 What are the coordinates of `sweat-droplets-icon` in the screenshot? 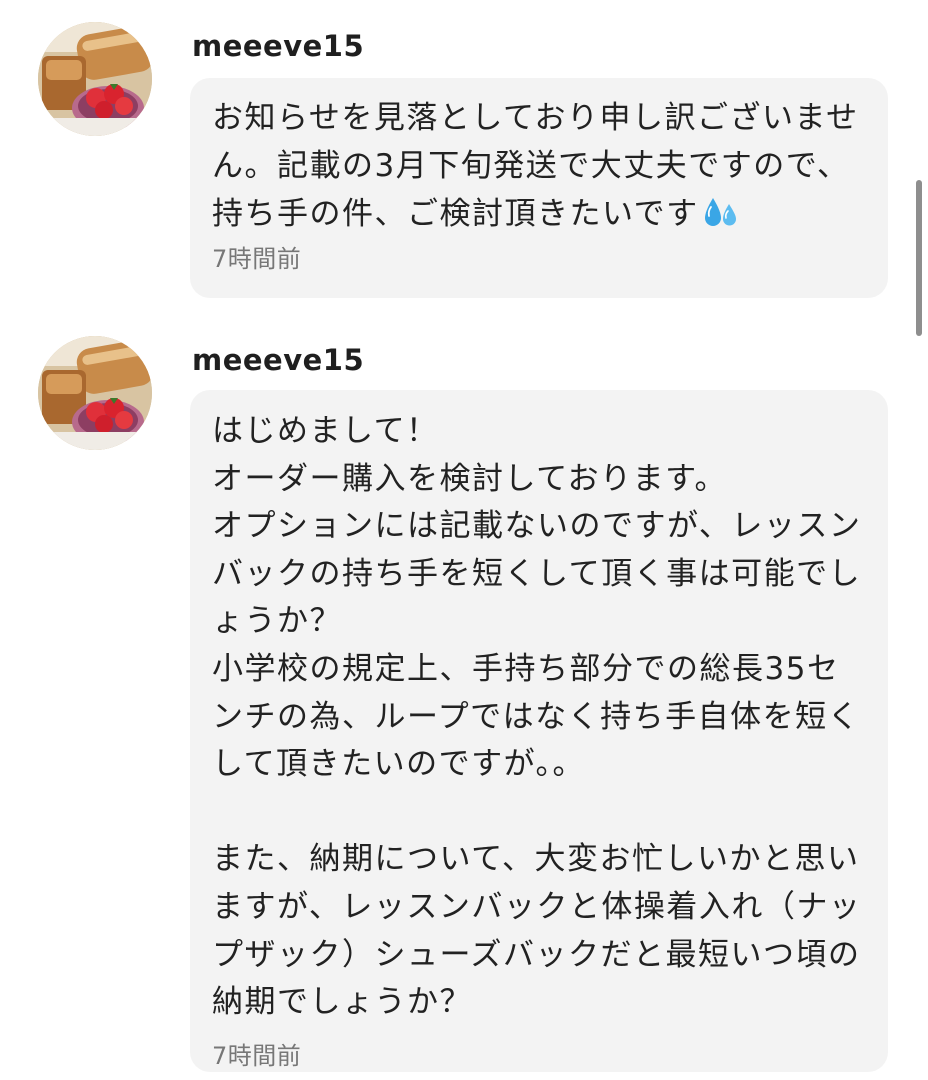 It's located at (721, 212).